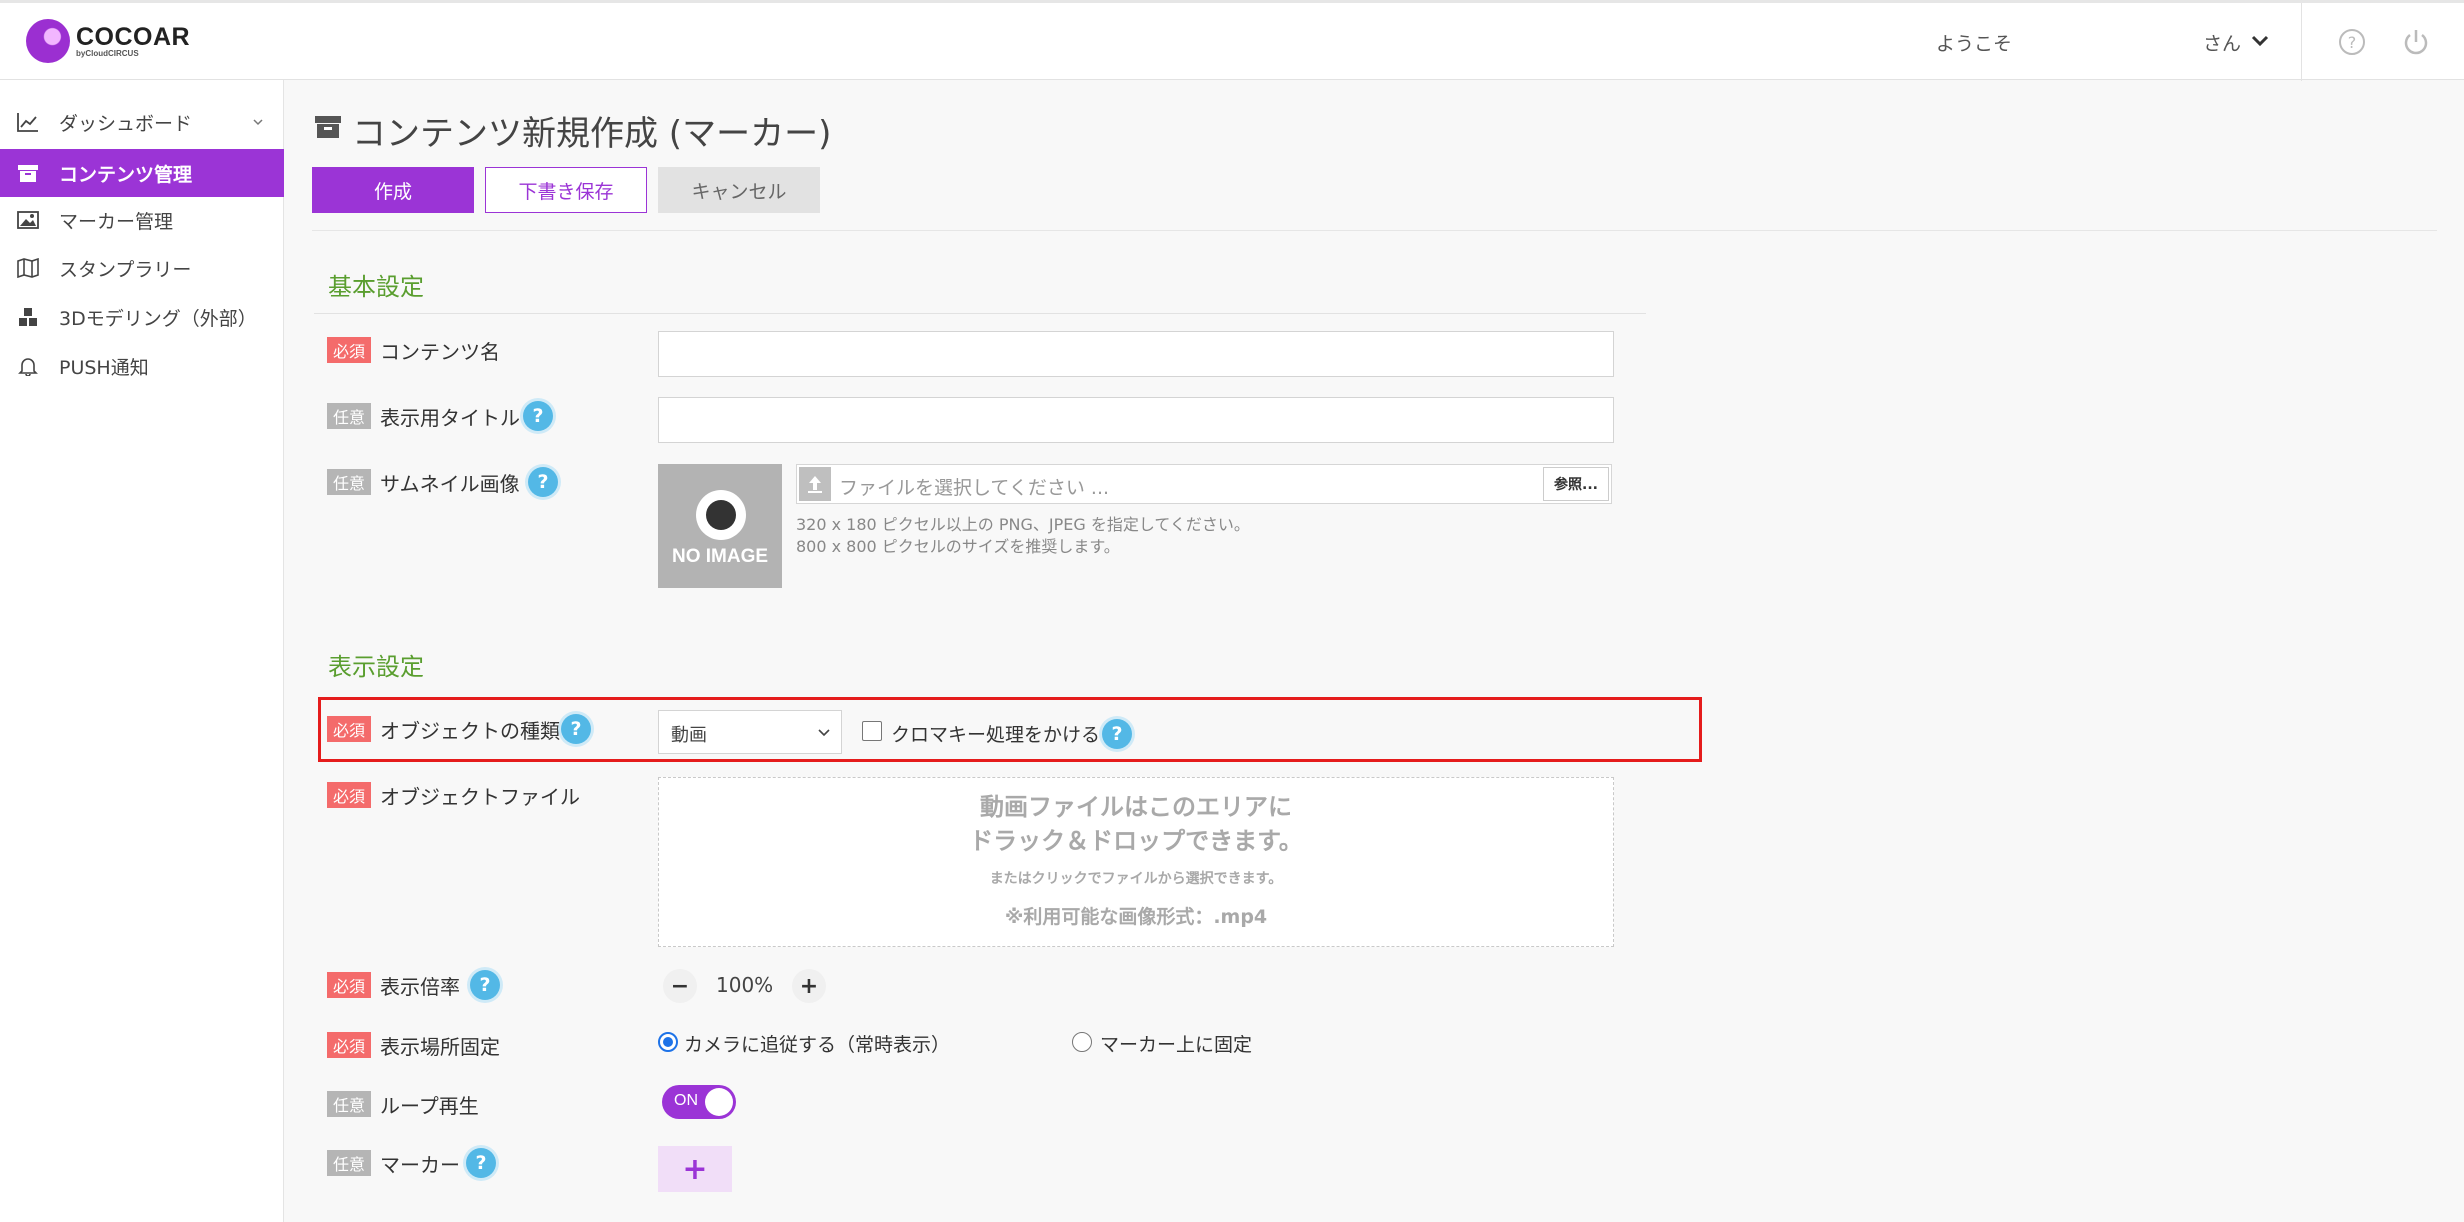 This screenshot has width=2464, height=1222. Describe the element at coordinates (28, 317) in the screenshot. I see `cubes-icon` at that location.